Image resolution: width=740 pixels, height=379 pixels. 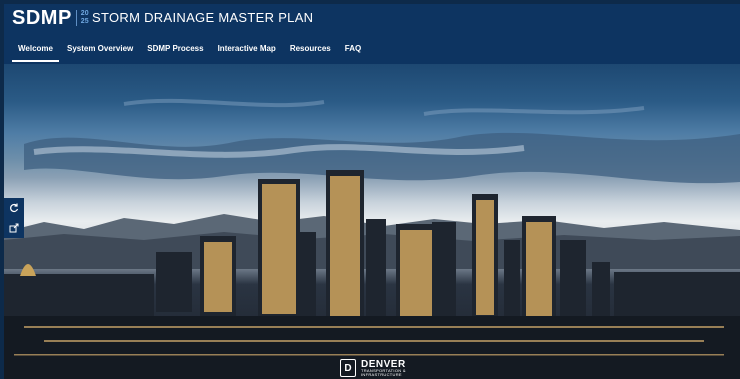 I want to click on logo-year-bottom: 25, so click(x=84, y=21).